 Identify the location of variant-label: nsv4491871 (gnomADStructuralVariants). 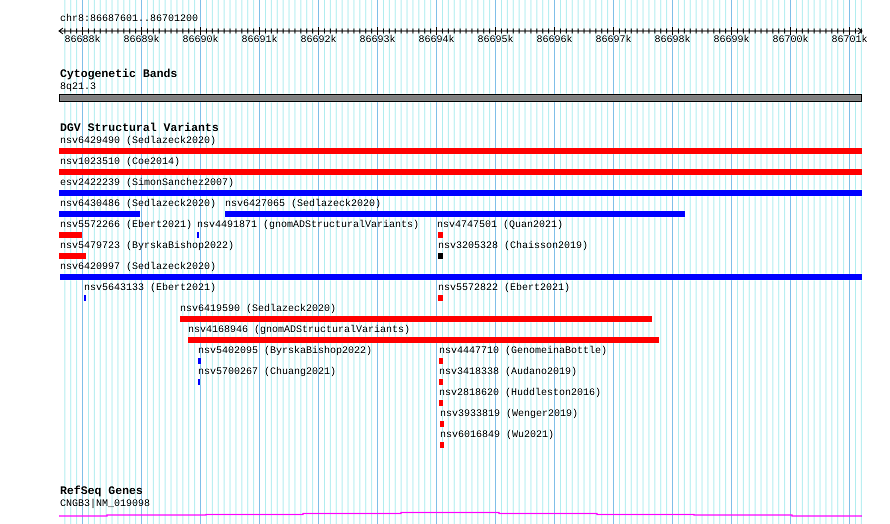
(308, 226).